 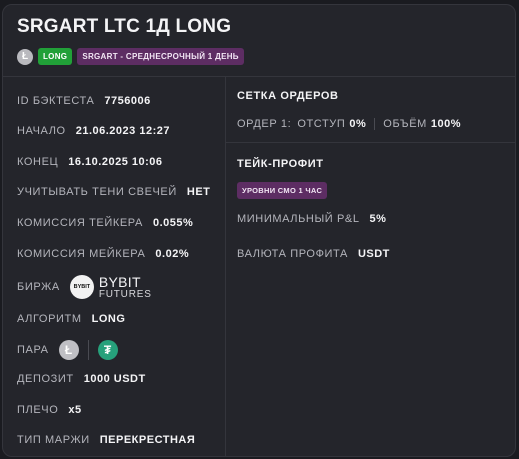 I want to click on maker-fee-label: КОМИССИЯ МЕЙКЕРА, so click(x=81, y=254).